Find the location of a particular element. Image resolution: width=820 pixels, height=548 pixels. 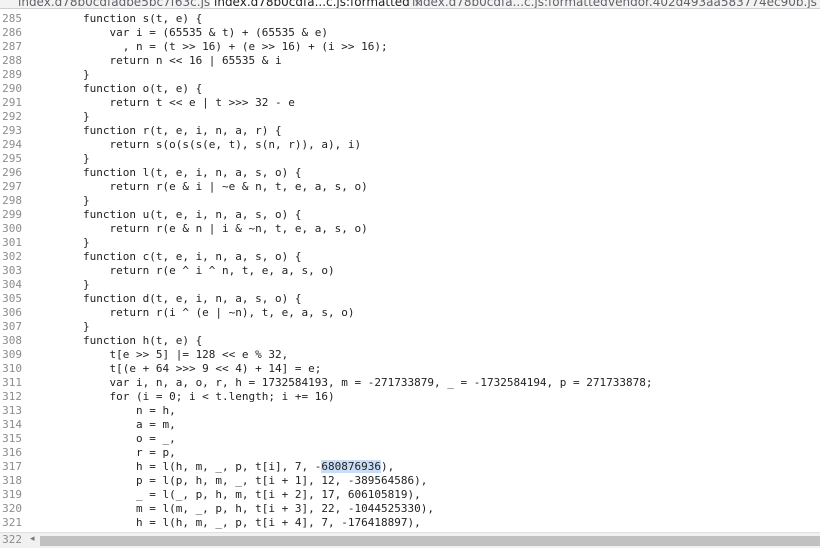

line-number: 319 is located at coordinates (12, 494).